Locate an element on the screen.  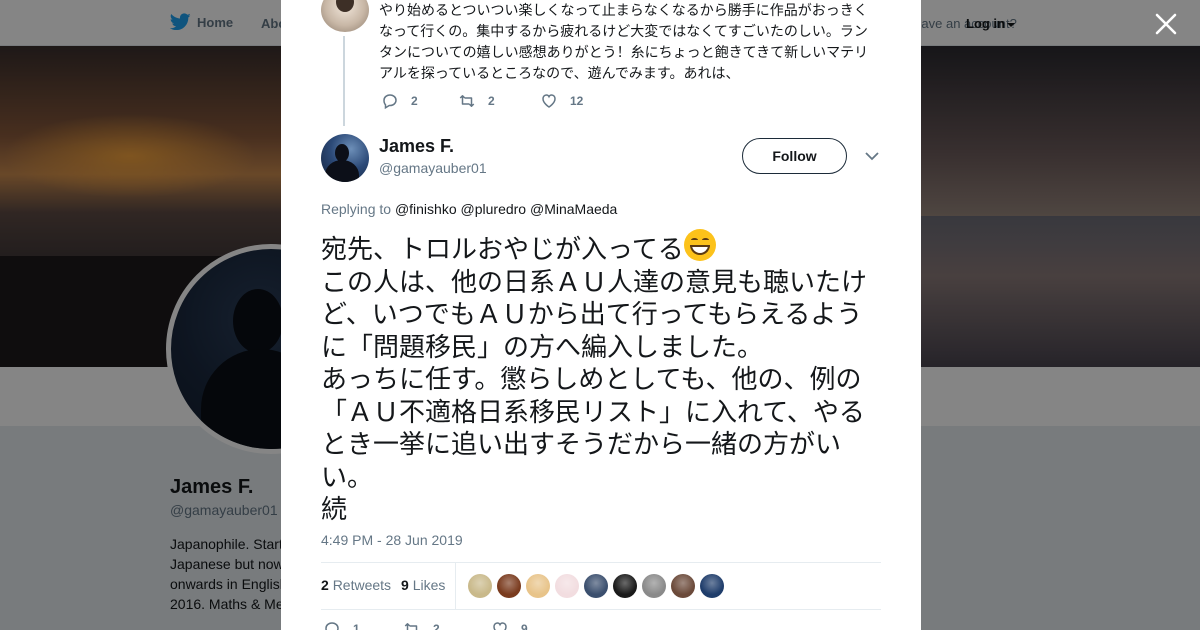
mention-link: @pluredro is located at coordinates (494, 209).